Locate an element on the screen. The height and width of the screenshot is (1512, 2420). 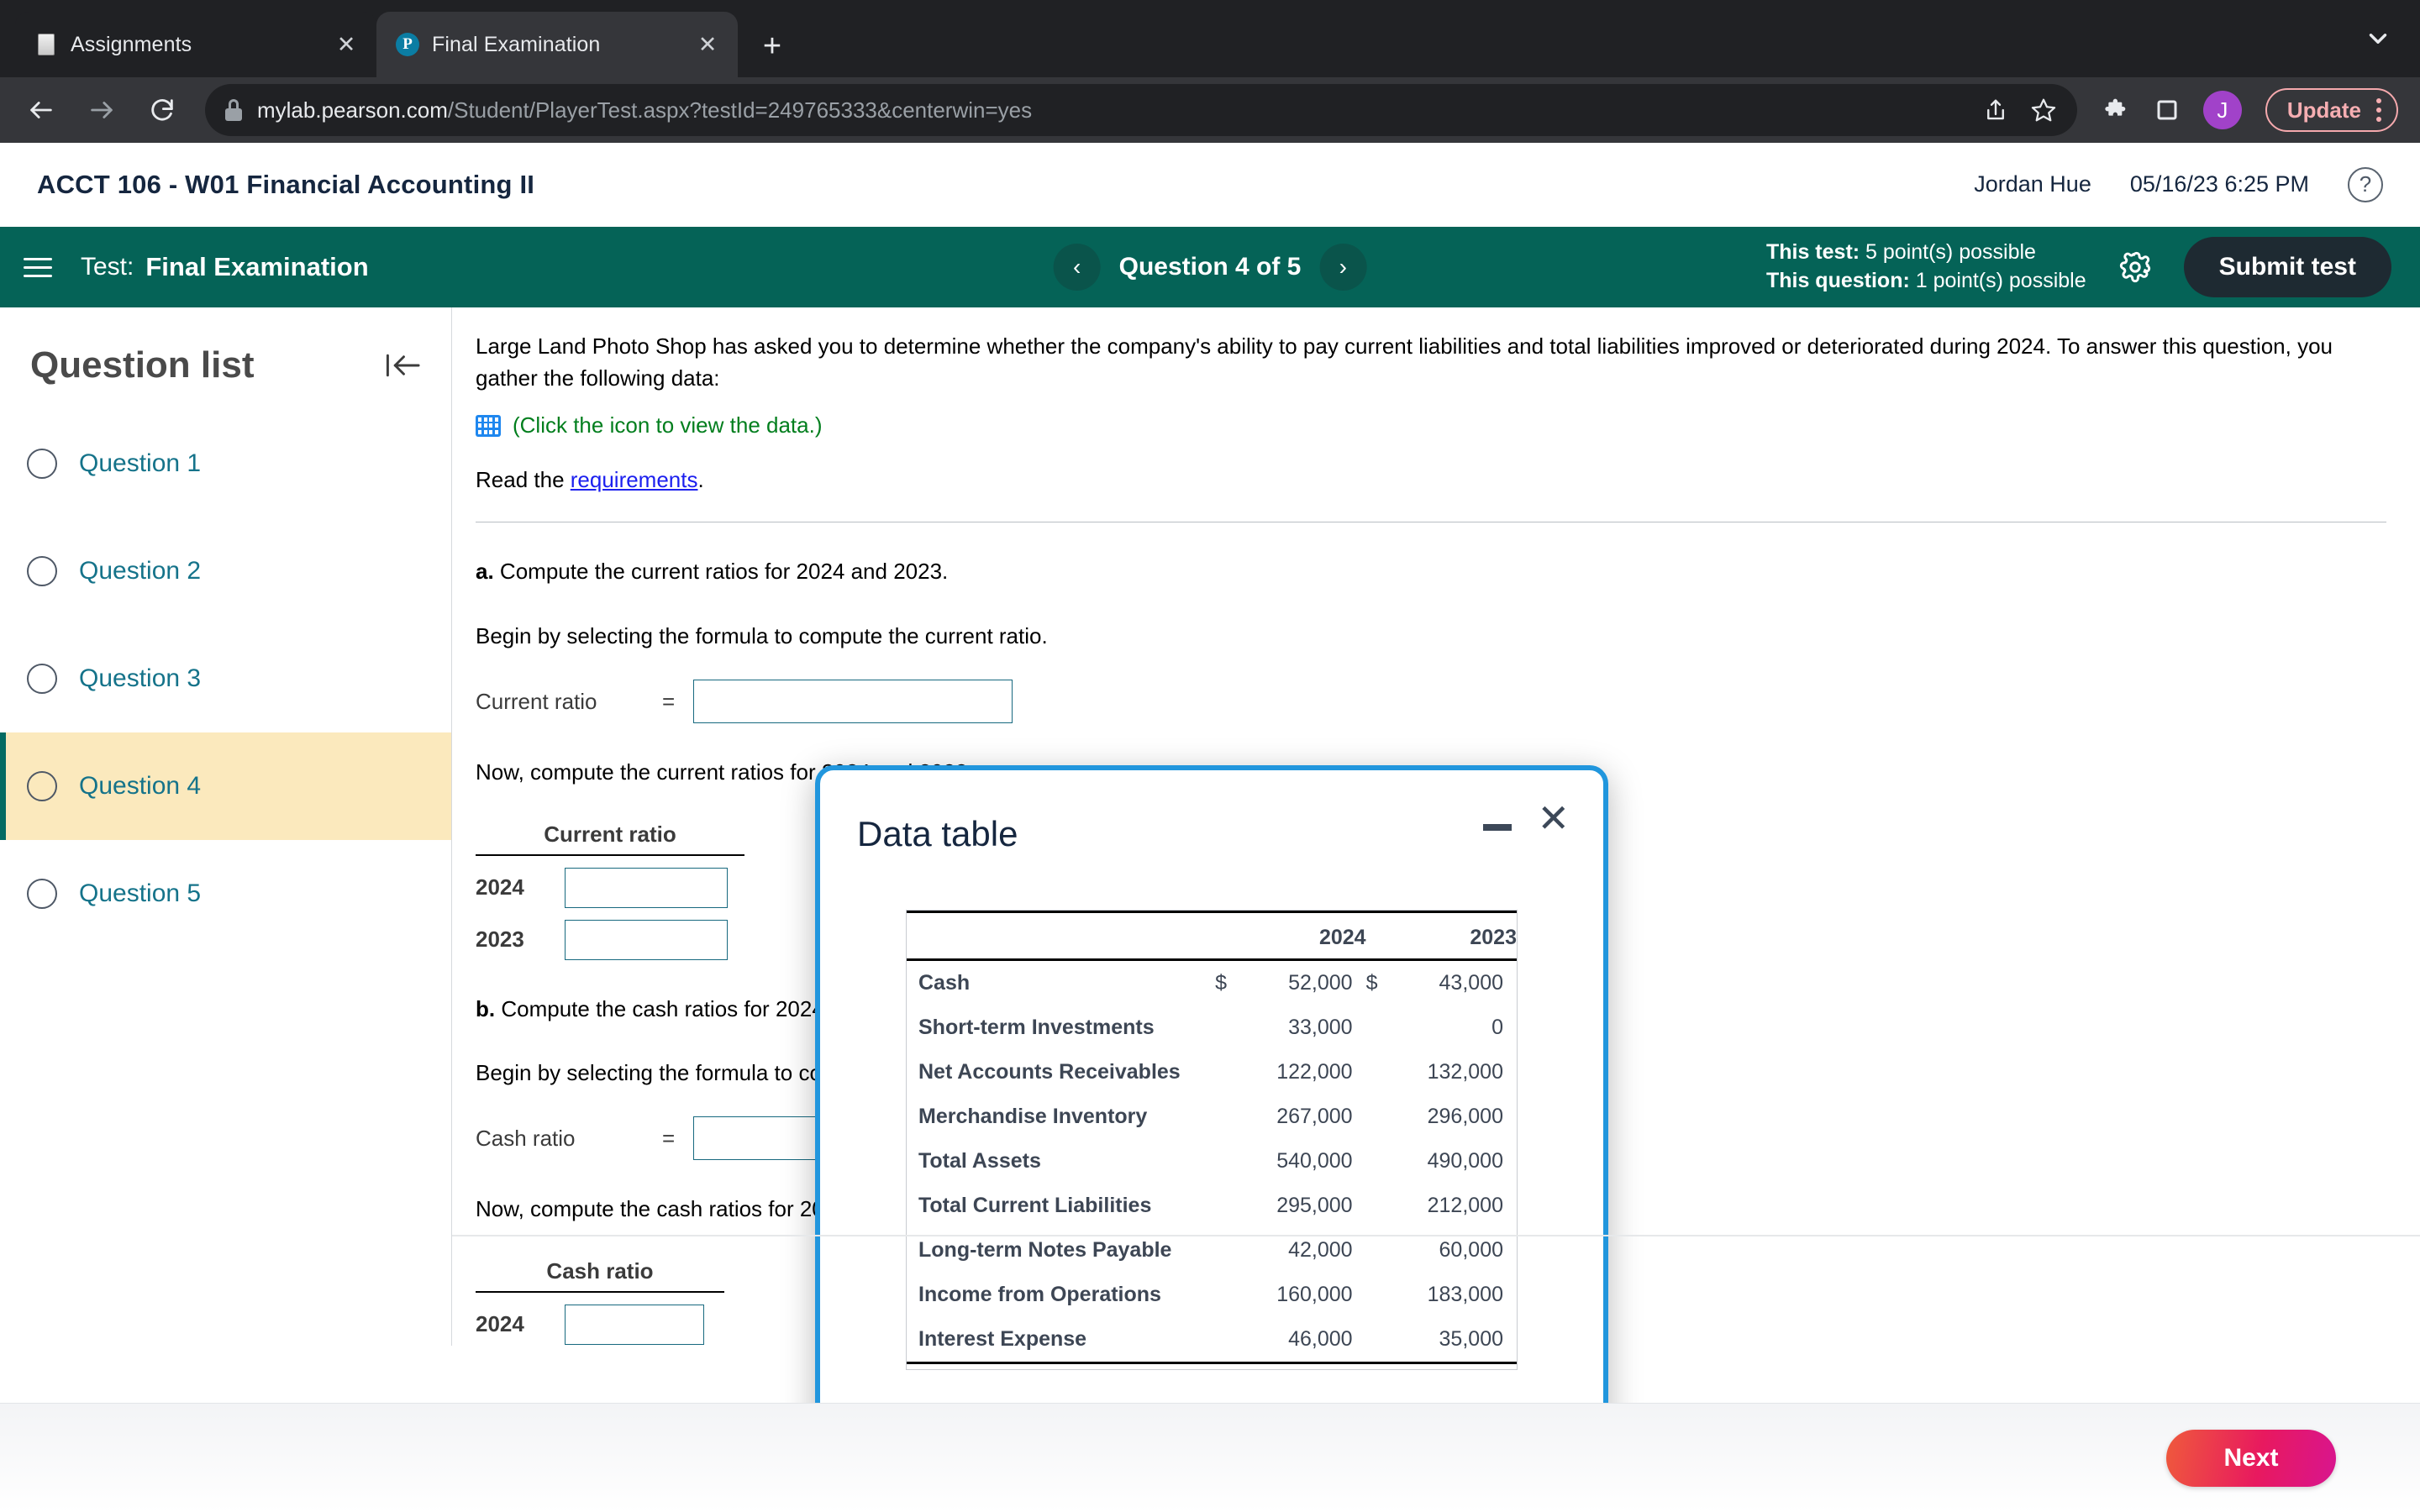
row-label: Total Current Liabilities is located at coordinates (1035, 1205).